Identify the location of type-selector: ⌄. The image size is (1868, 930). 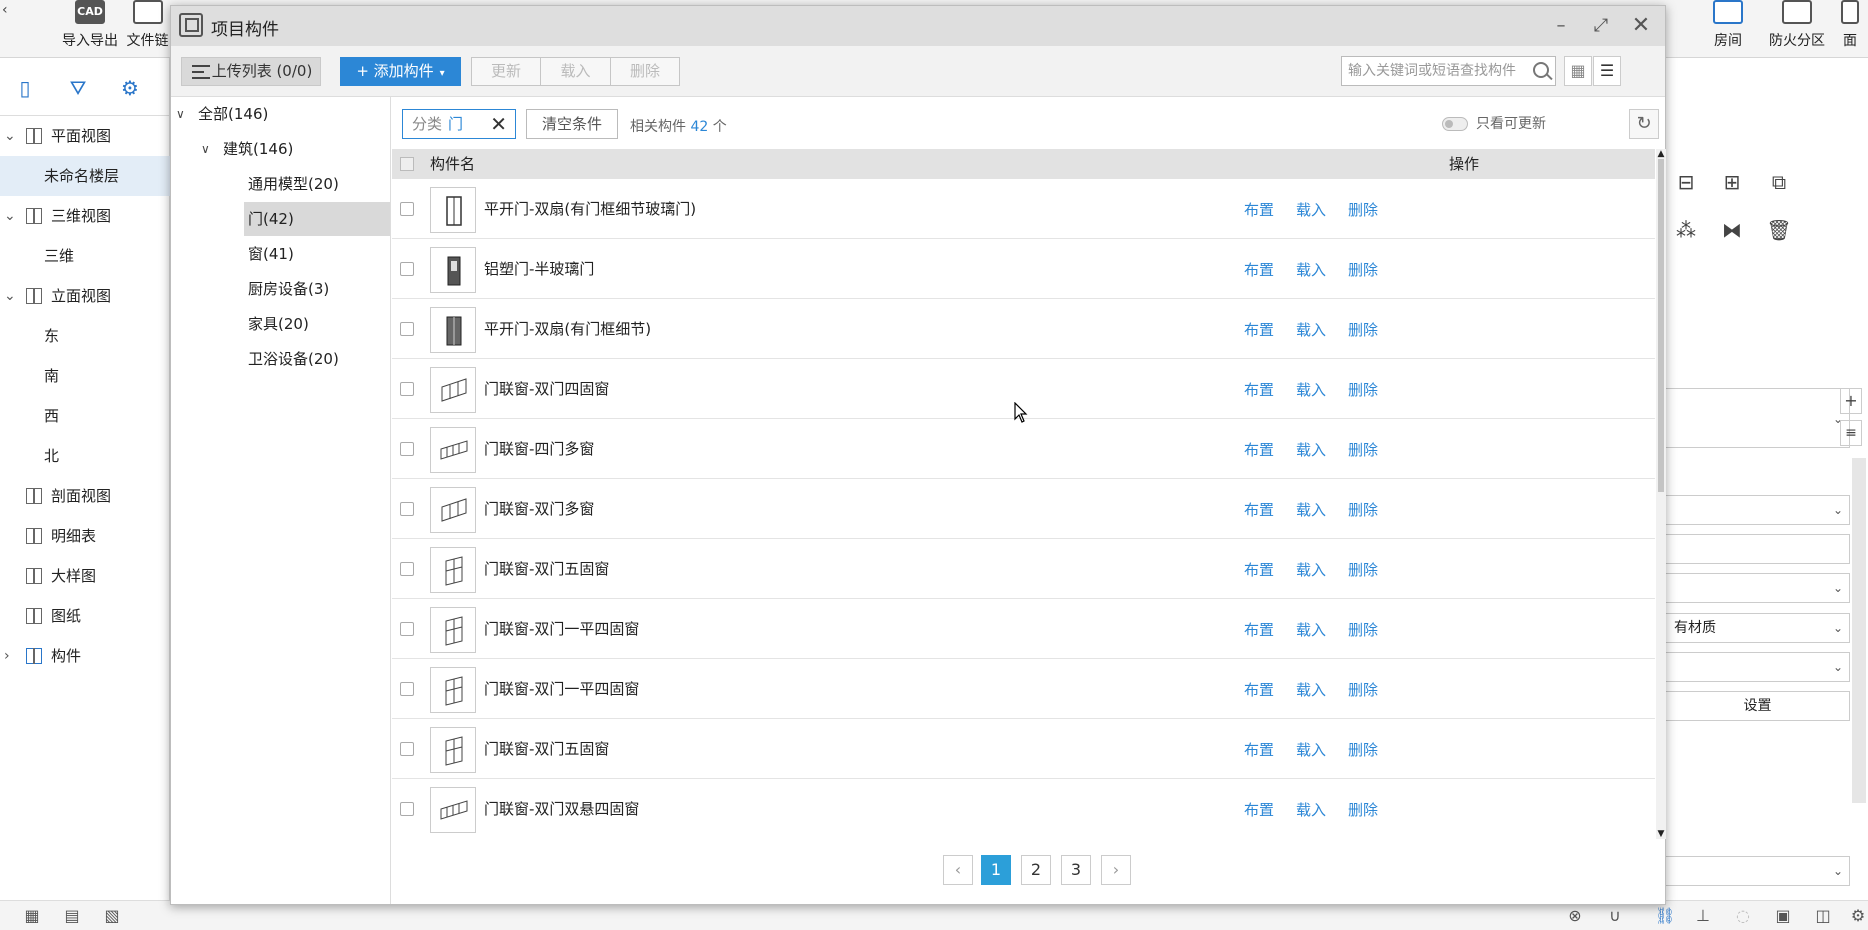
(1757, 418).